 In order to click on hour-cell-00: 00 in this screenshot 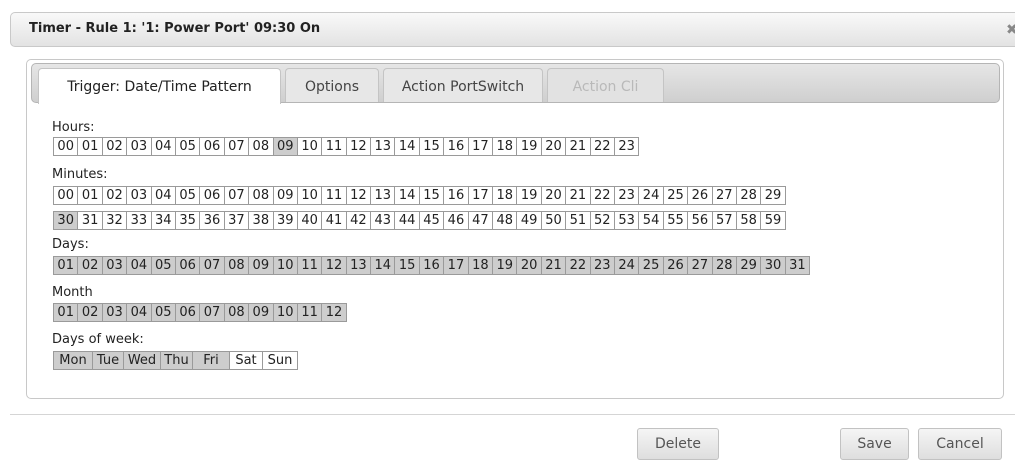, I will do `click(66, 146)`.